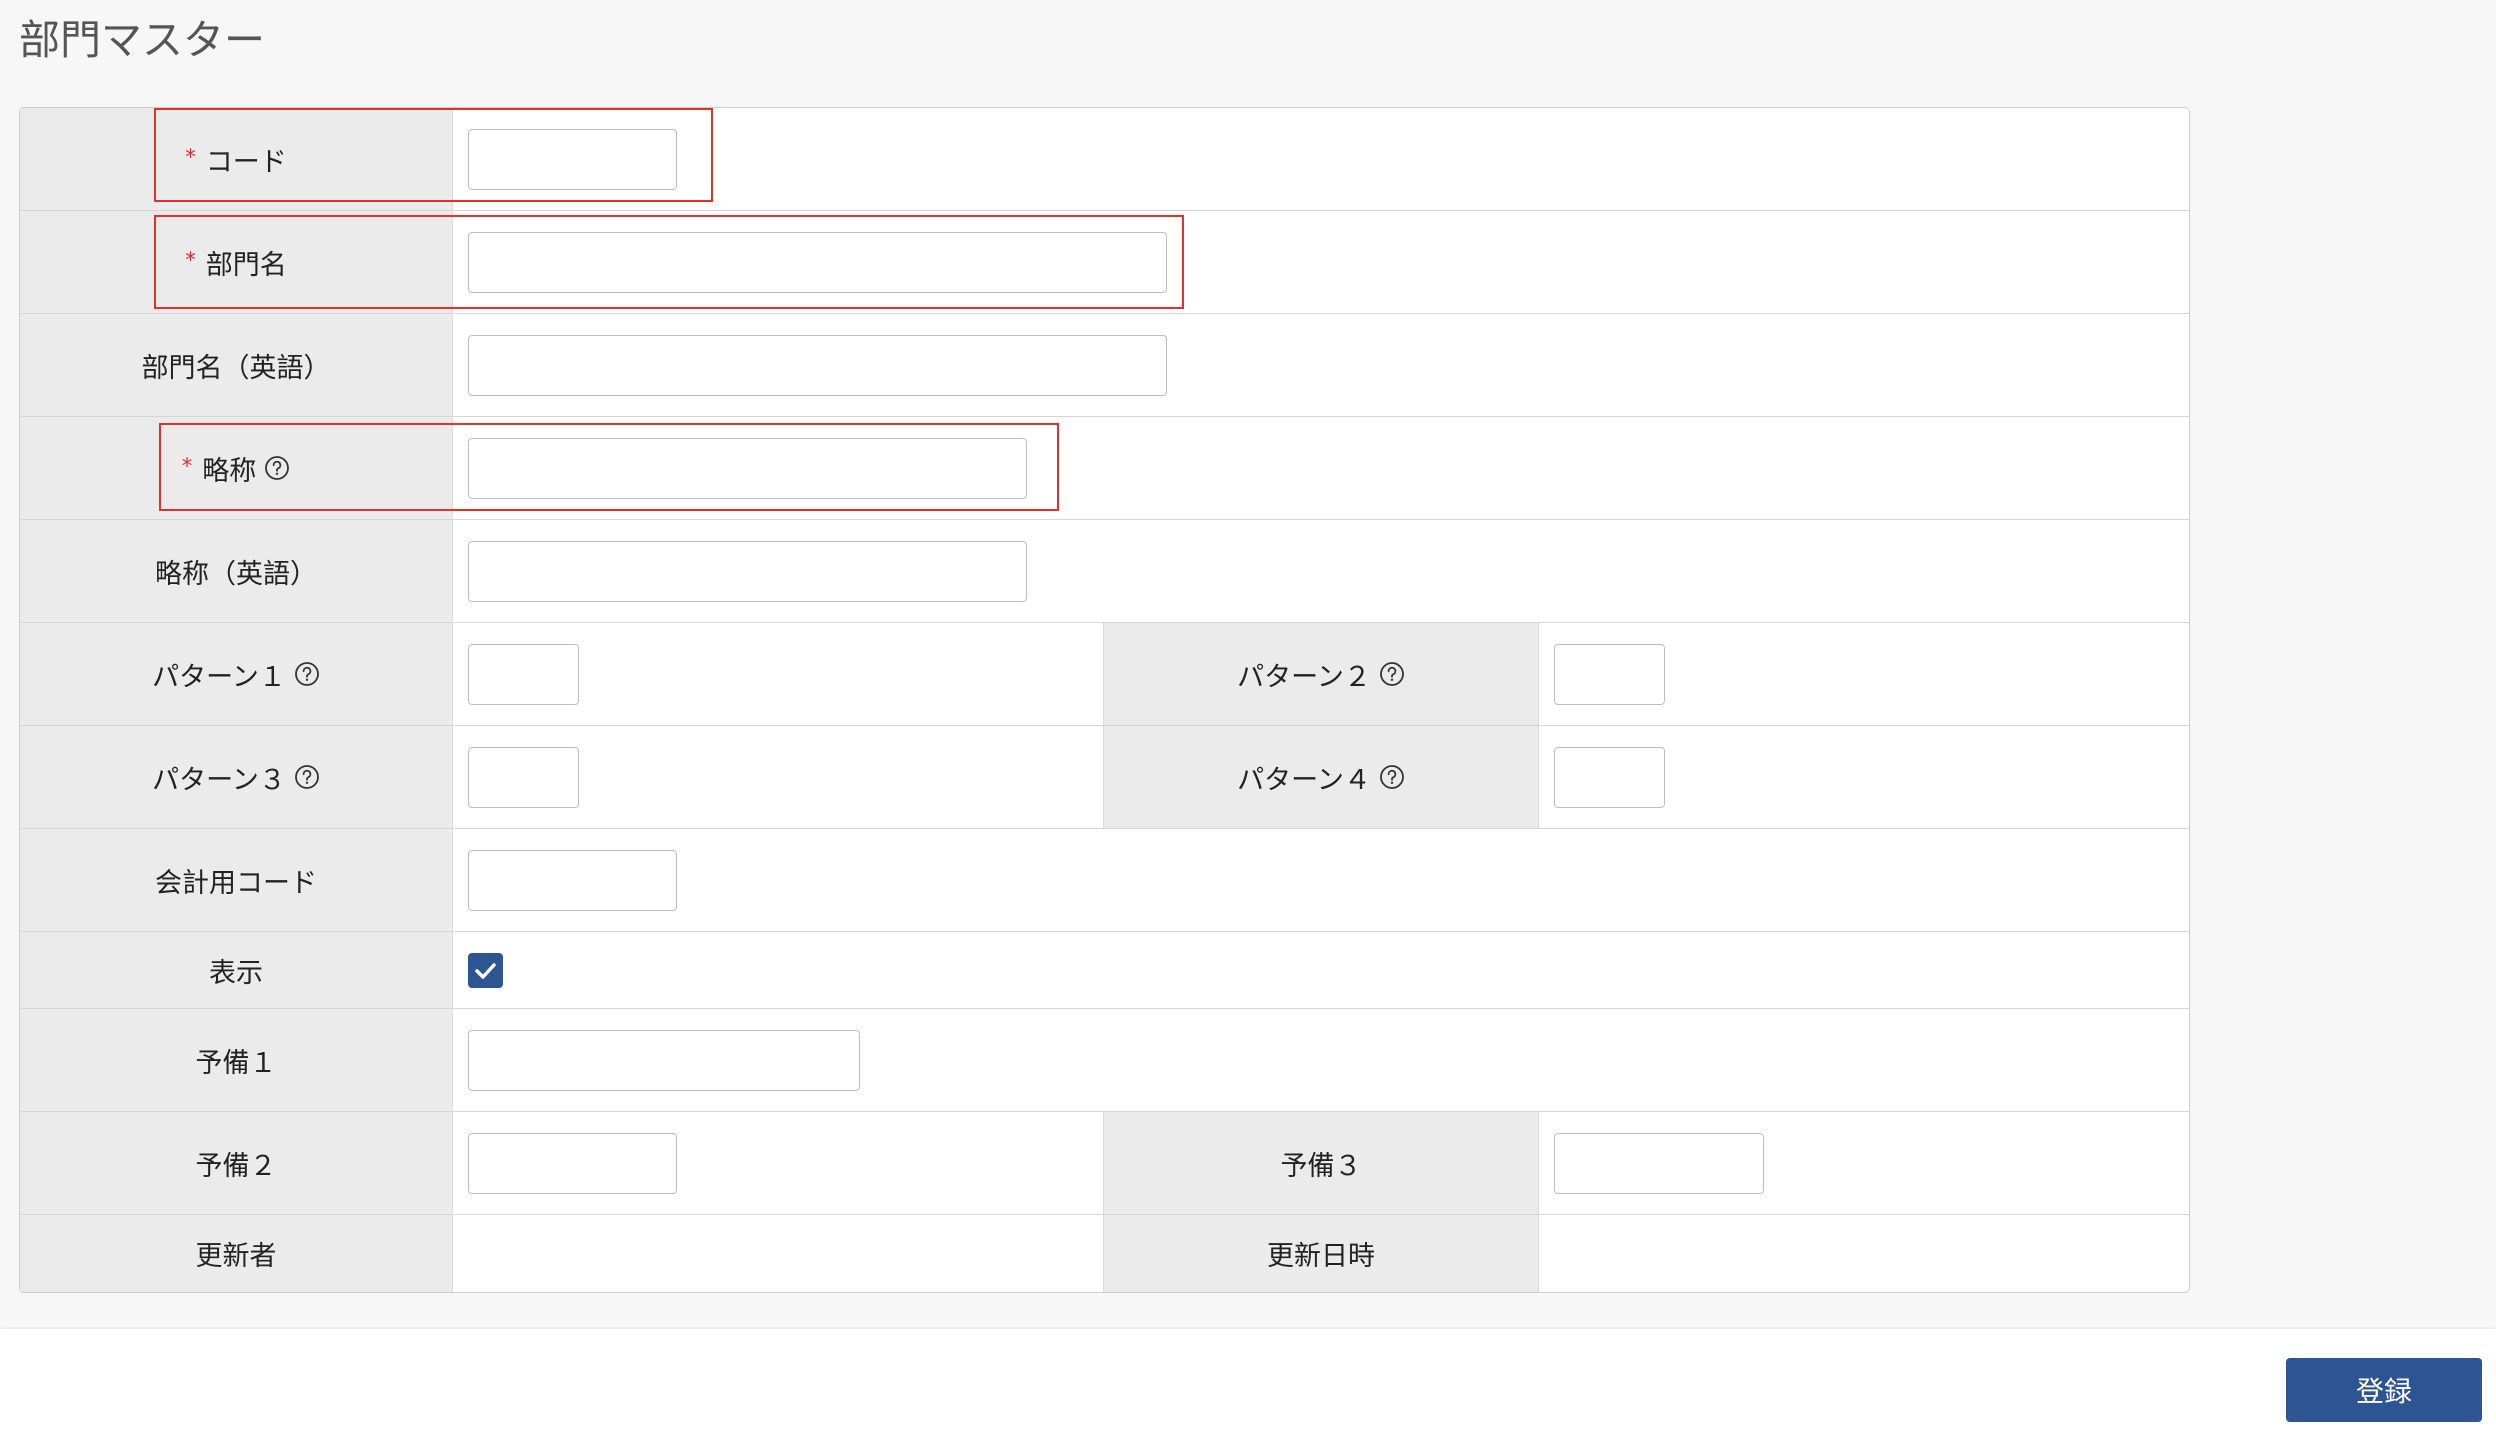 The image size is (2496, 1432). Describe the element at coordinates (1321, 262) in the screenshot. I see `value-cell-name` at that location.